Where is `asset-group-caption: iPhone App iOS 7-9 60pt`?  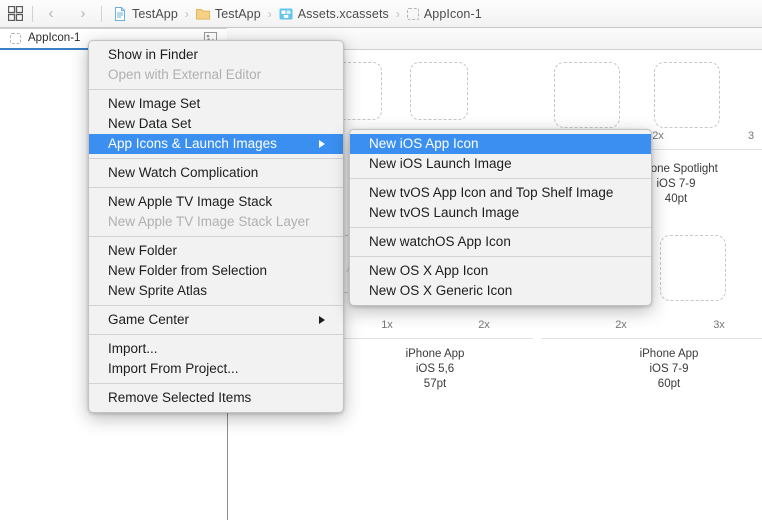 asset-group-caption: iPhone App iOS 7-9 60pt is located at coordinates (669, 369).